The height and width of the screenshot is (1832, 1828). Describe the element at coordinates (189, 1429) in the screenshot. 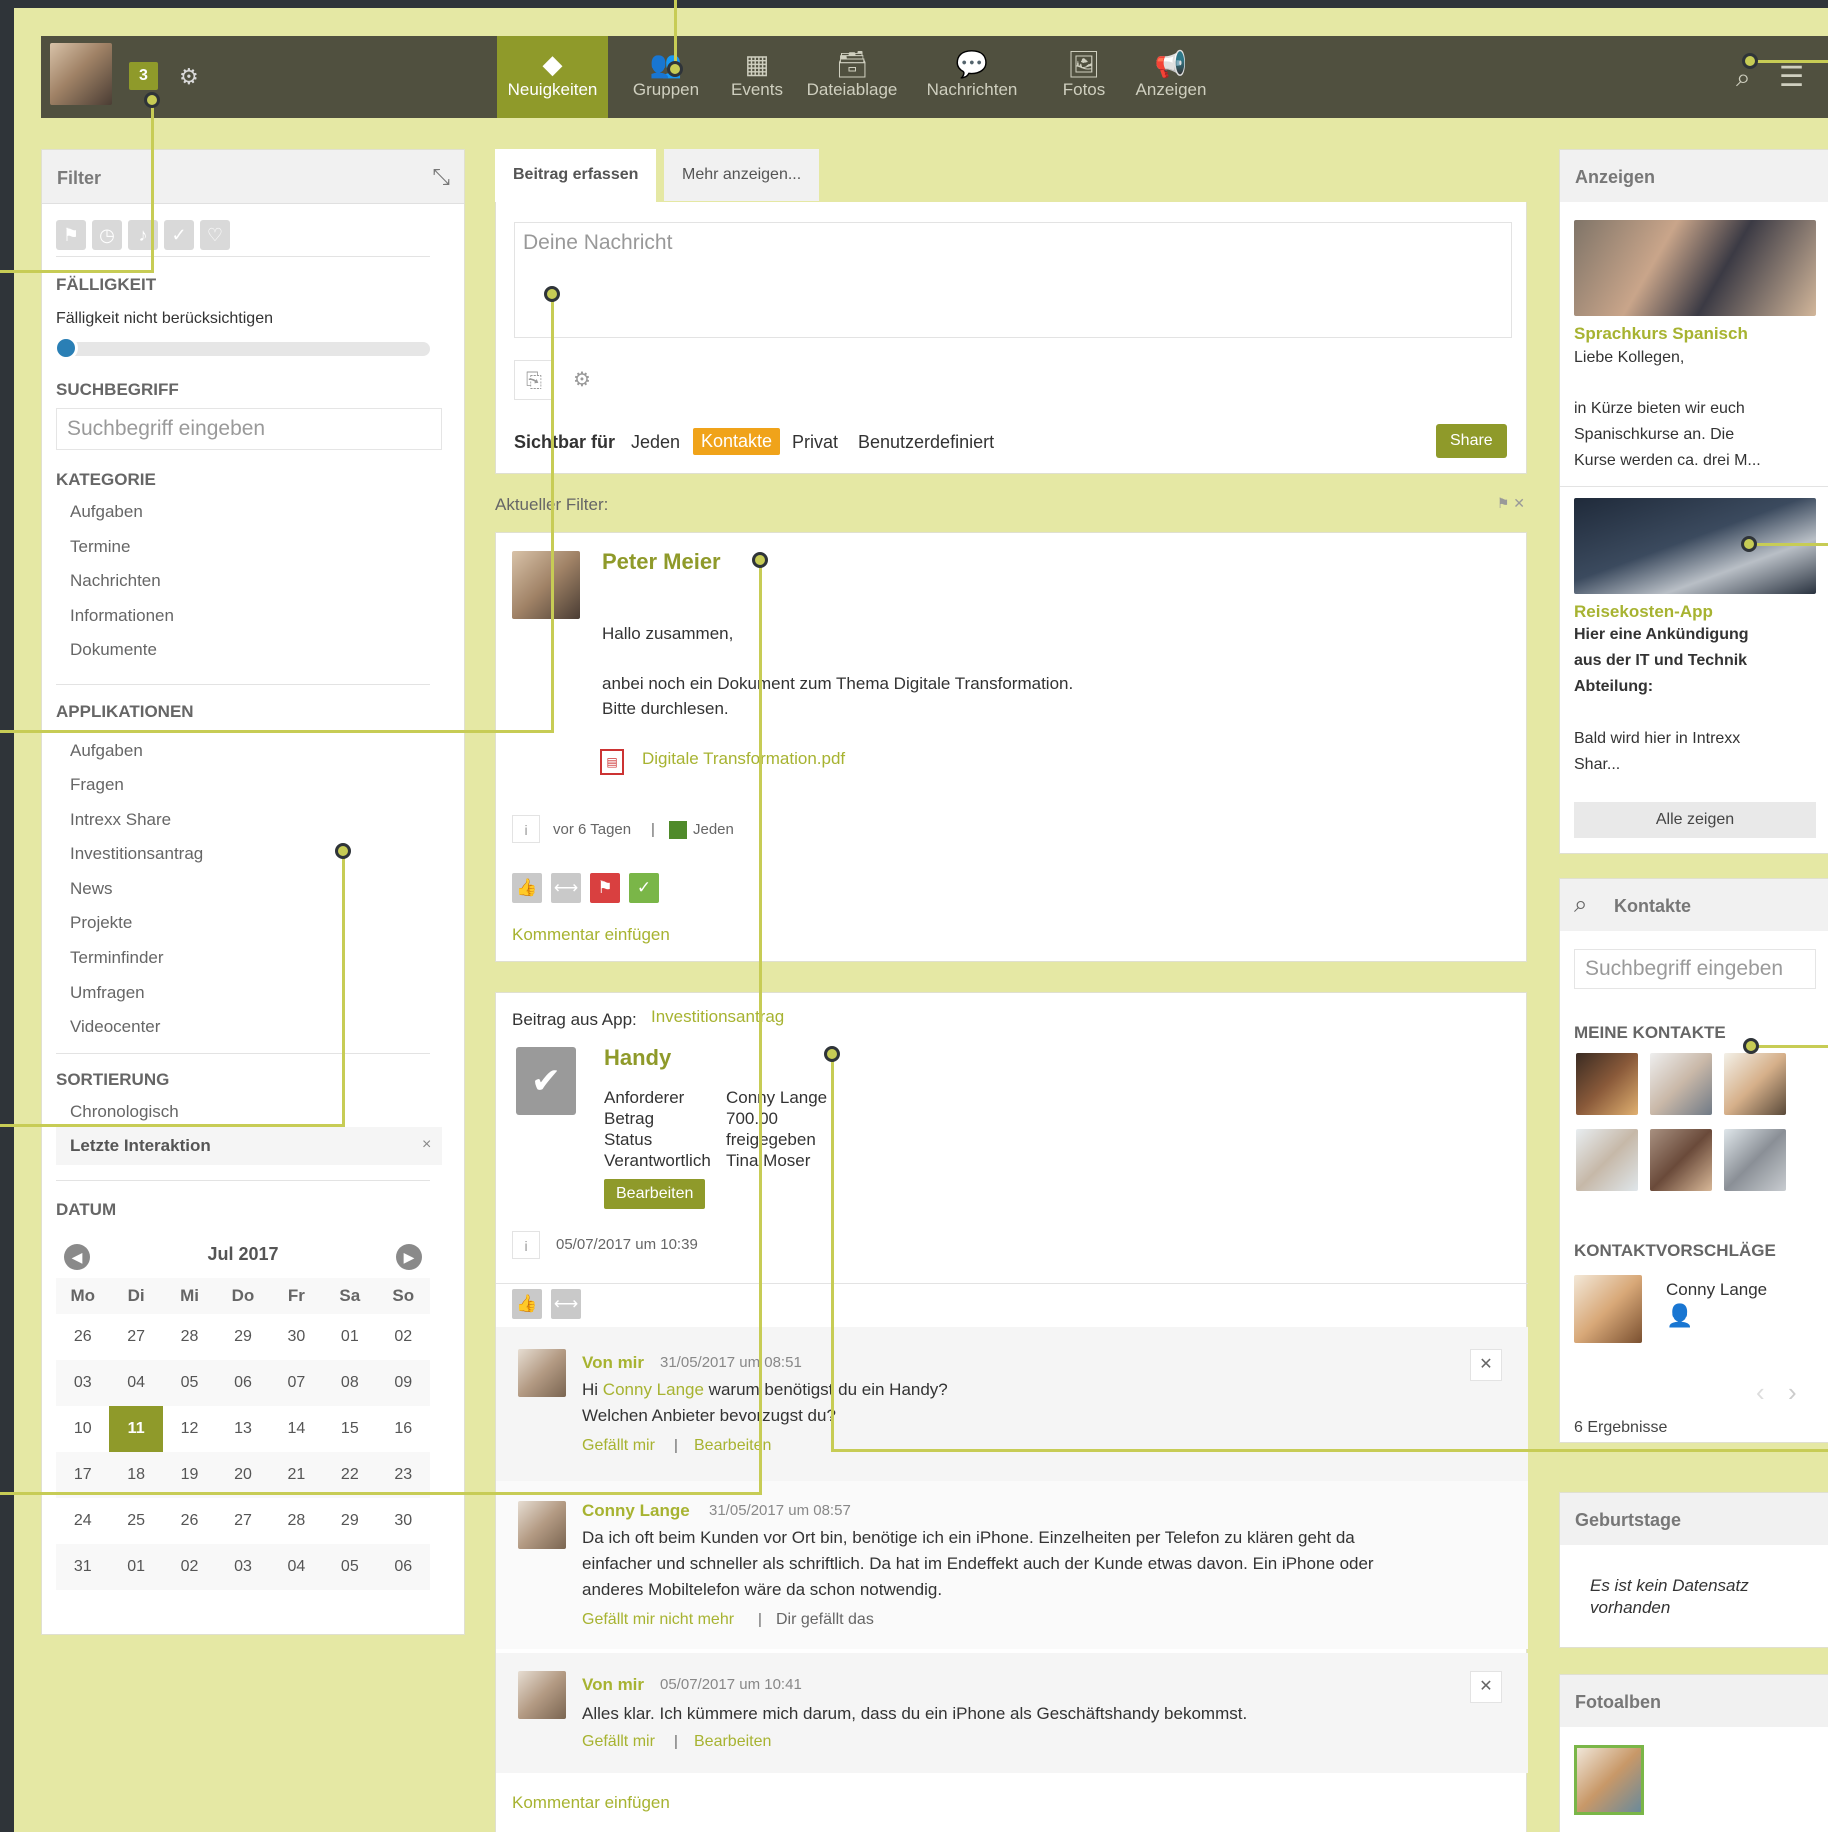

I see `calendar-day: 12` at that location.